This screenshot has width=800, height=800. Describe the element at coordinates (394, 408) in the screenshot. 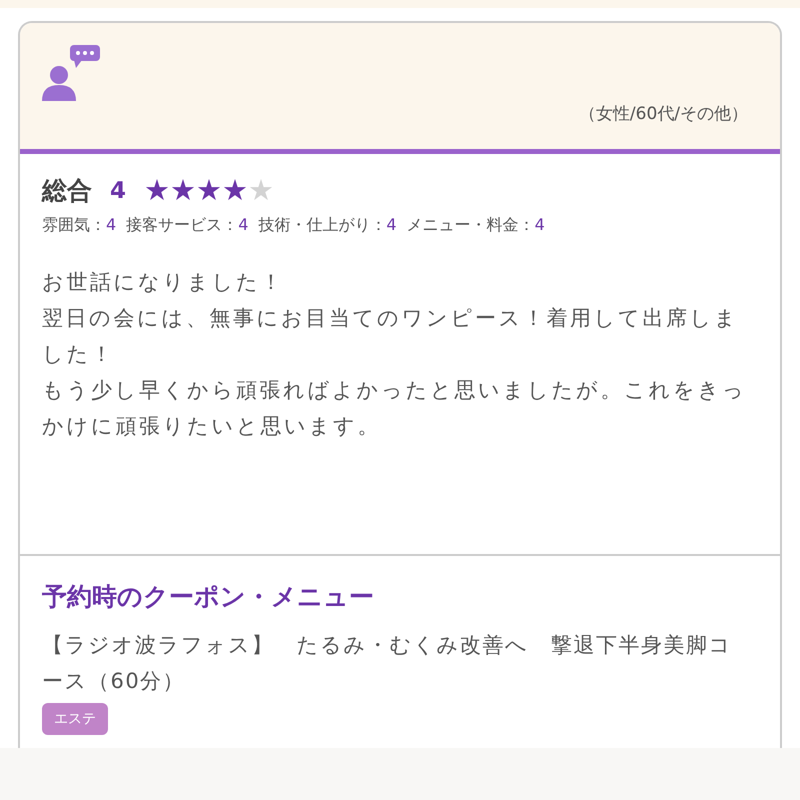

I see `review-text: もう少し早くから頑張ればよかったと思いましたが。これをきっかけに頑張りたいと思います。` at that location.